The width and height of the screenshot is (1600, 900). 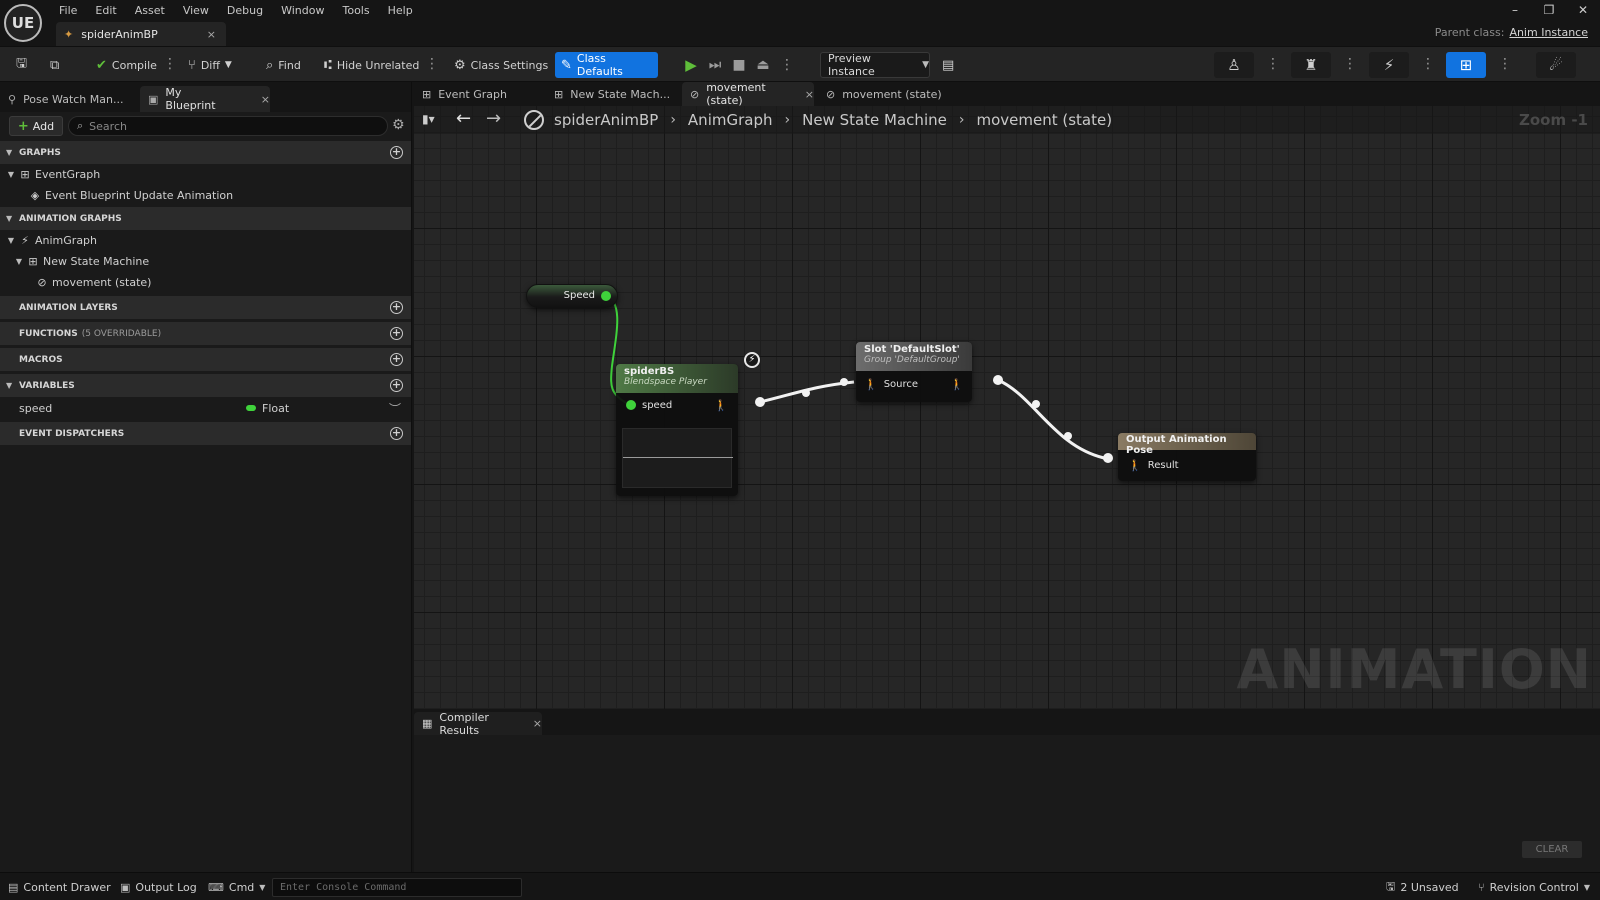 What do you see at coordinates (1422, 887) in the screenshot?
I see `unsaved-button: 🖫 2 Unsaved` at bounding box center [1422, 887].